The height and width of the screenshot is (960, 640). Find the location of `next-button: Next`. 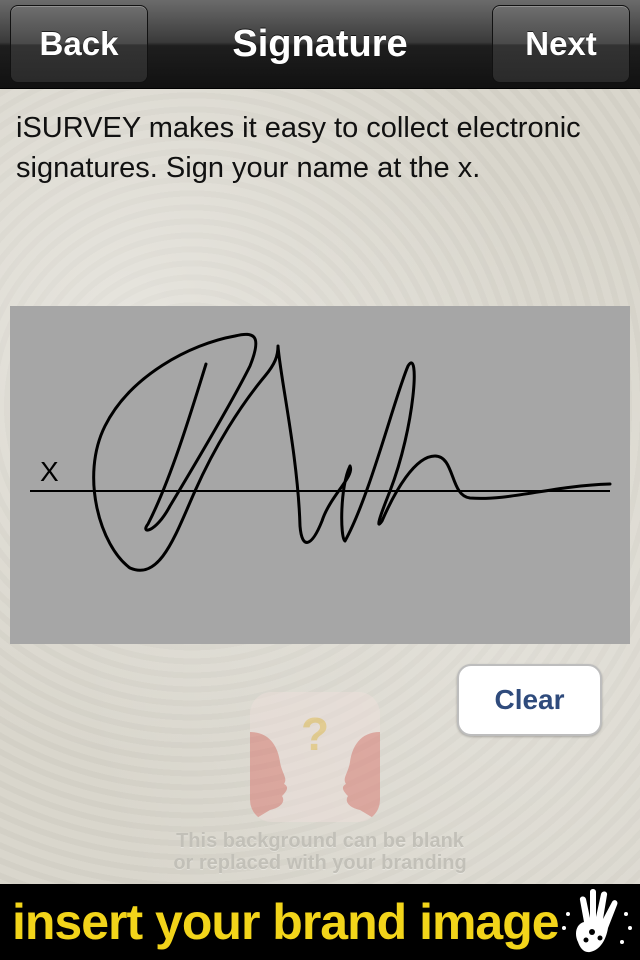

next-button: Next is located at coordinates (561, 44).